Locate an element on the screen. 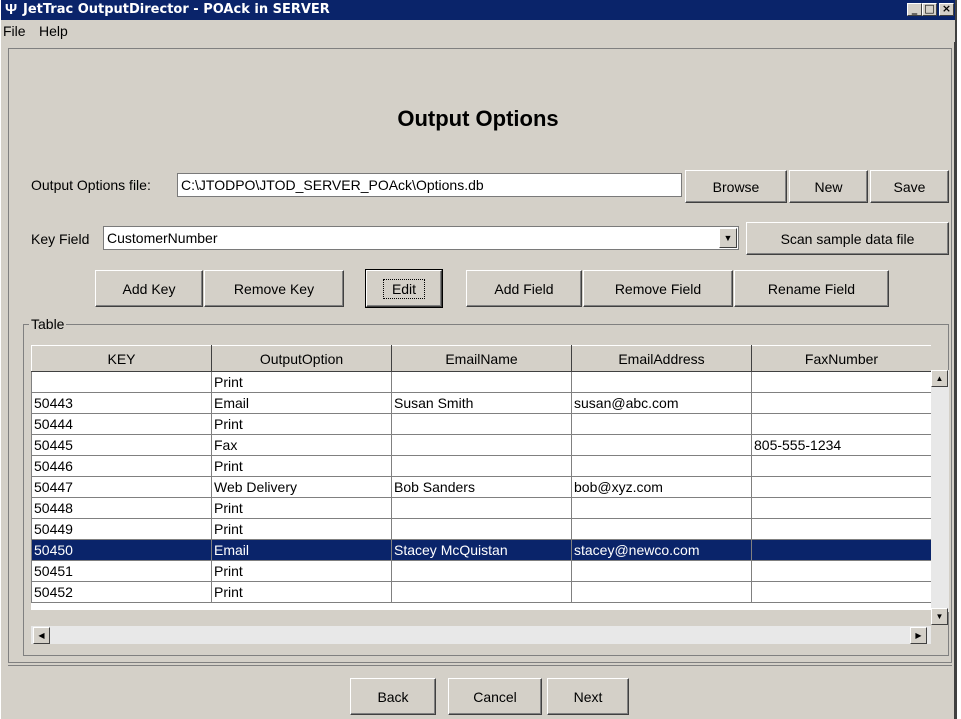 Image resolution: width=961 pixels, height=719 pixels. rename-field-button: Rename Field is located at coordinates (811, 288).